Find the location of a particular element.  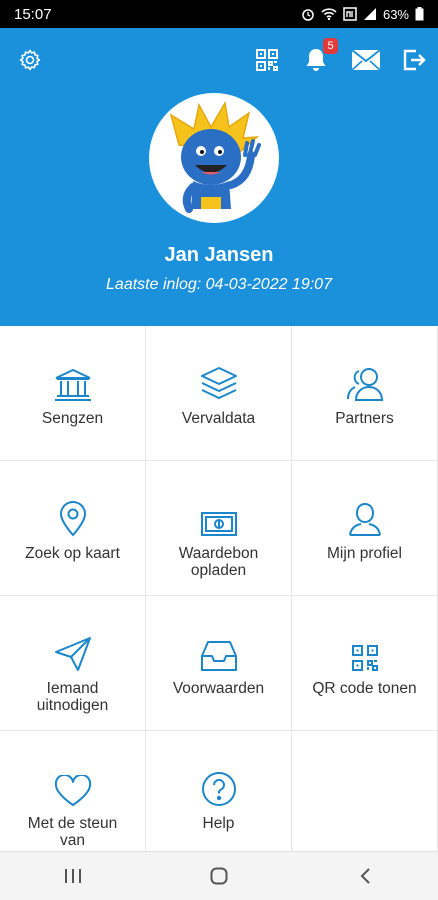

send-icon is located at coordinates (72, 654).